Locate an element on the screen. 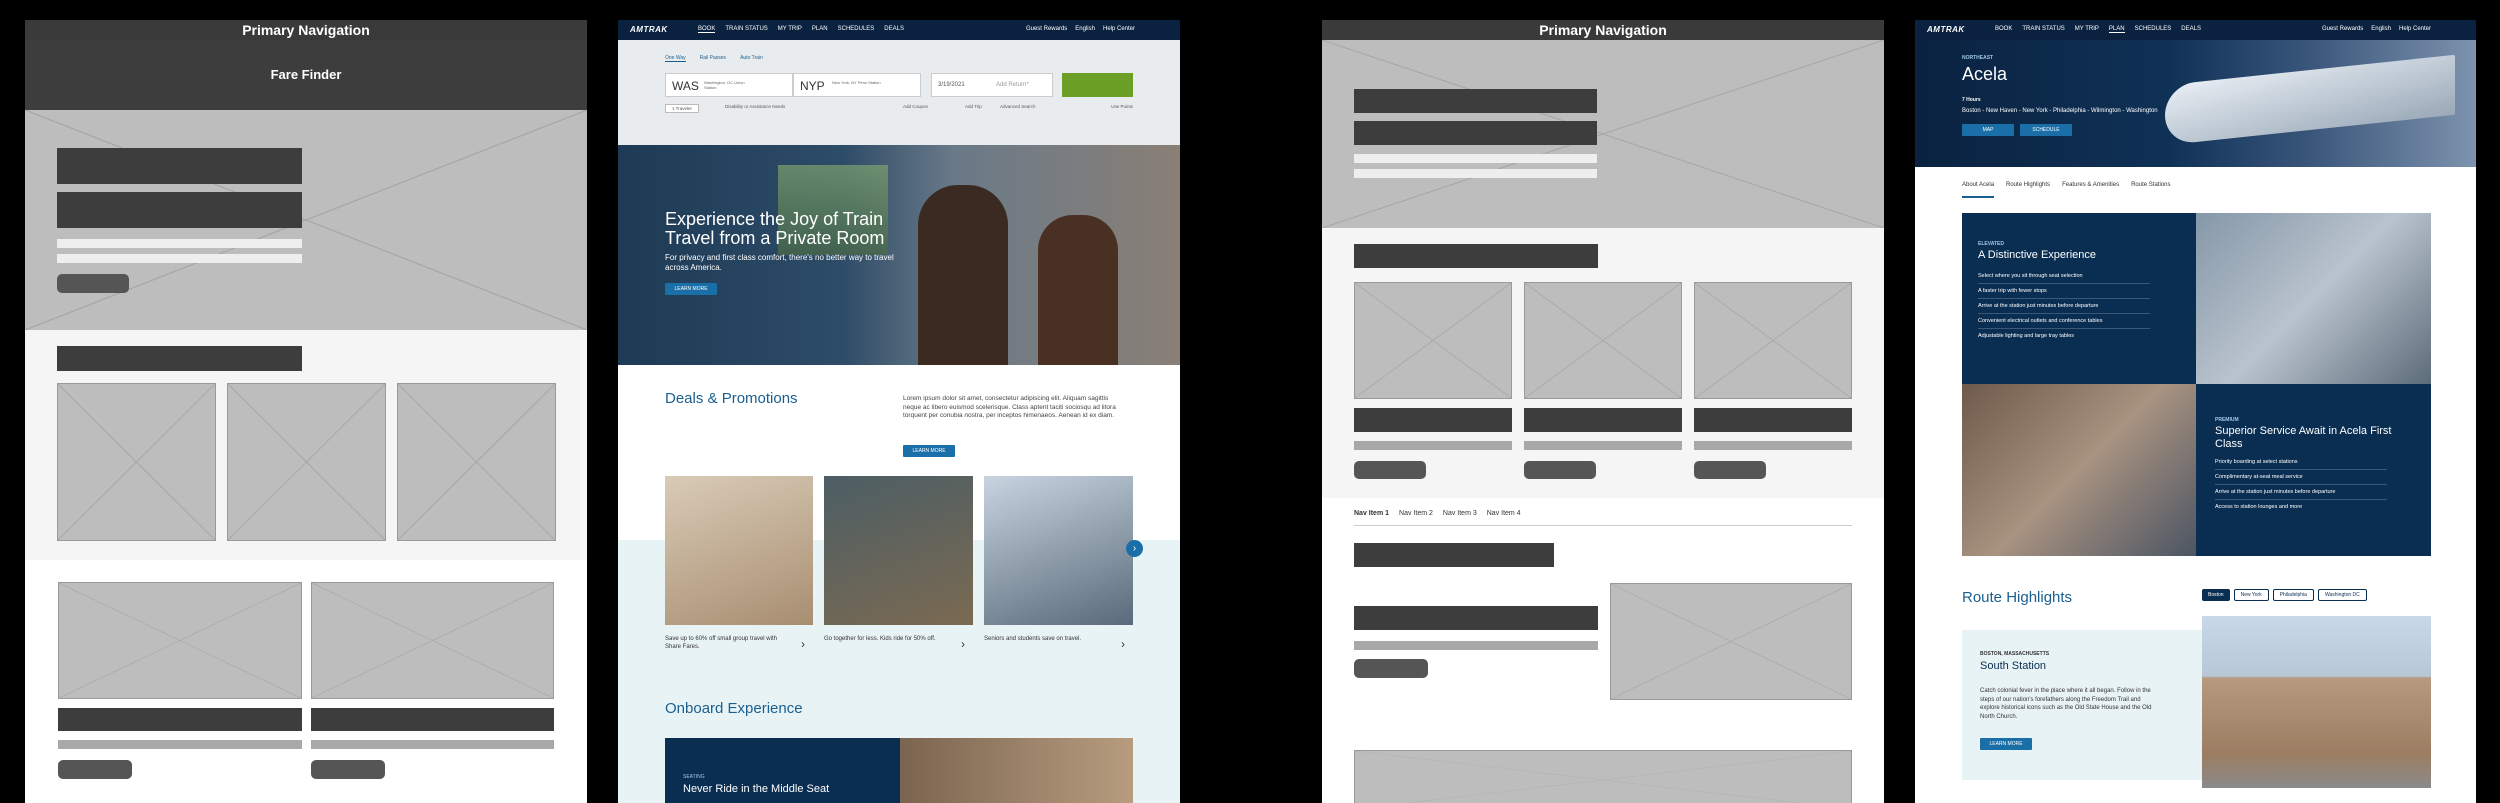  station-image is located at coordinates (2316, 702).